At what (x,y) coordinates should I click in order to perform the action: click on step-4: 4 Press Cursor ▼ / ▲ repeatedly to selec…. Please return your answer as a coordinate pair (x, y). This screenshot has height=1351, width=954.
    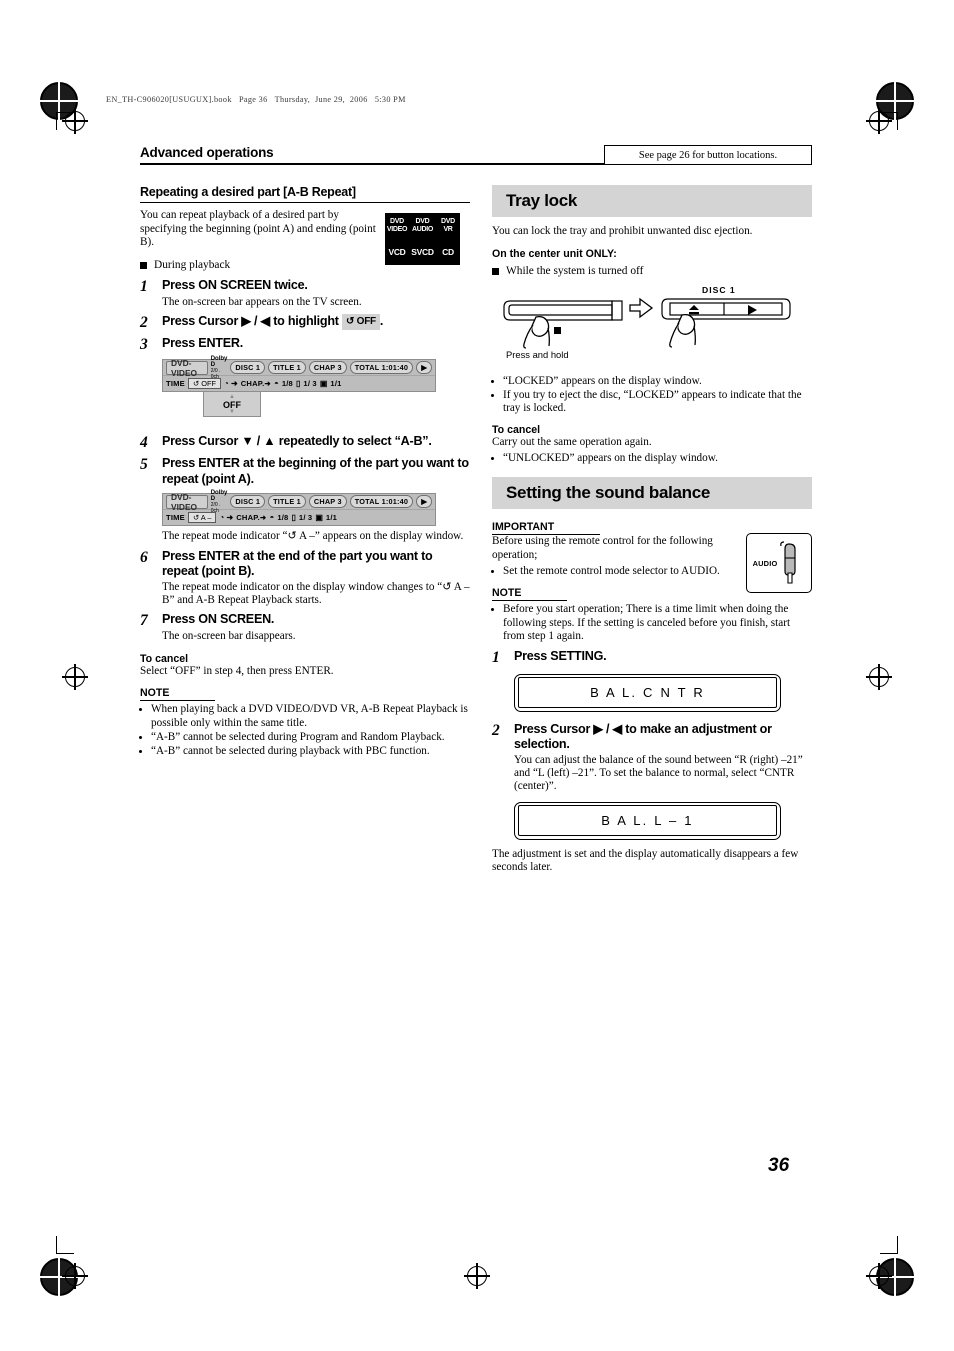
    Looking at the image, I should click on (305, 442).